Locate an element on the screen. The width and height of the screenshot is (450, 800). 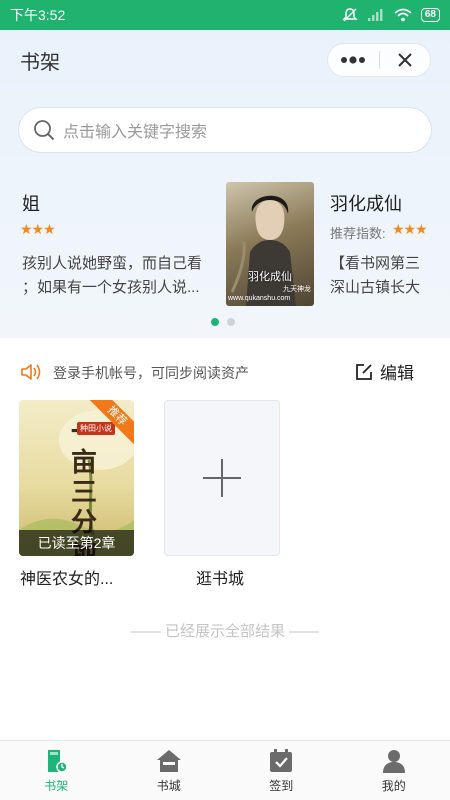
user-icon is located at coordinates (393, 761).